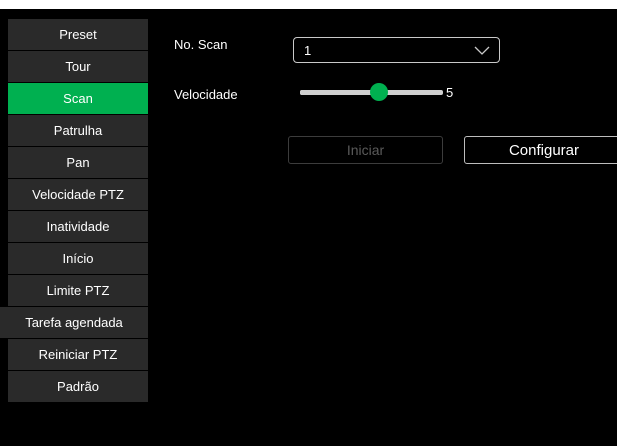 Image resolution: width=617 pixels, height=446 pixels. I want to click on menu-item-limite-ptz: Limite PTZ, so click(78, 290).